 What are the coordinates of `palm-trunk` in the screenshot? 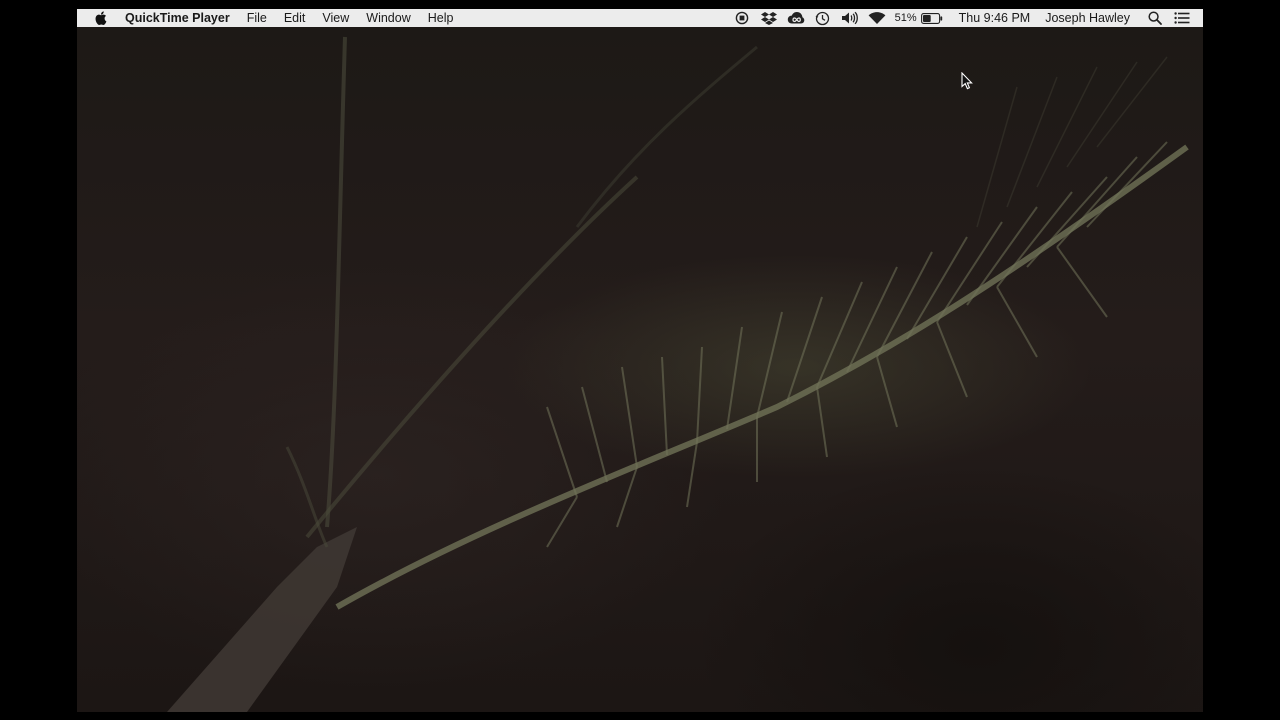 It's located at (262, 619).